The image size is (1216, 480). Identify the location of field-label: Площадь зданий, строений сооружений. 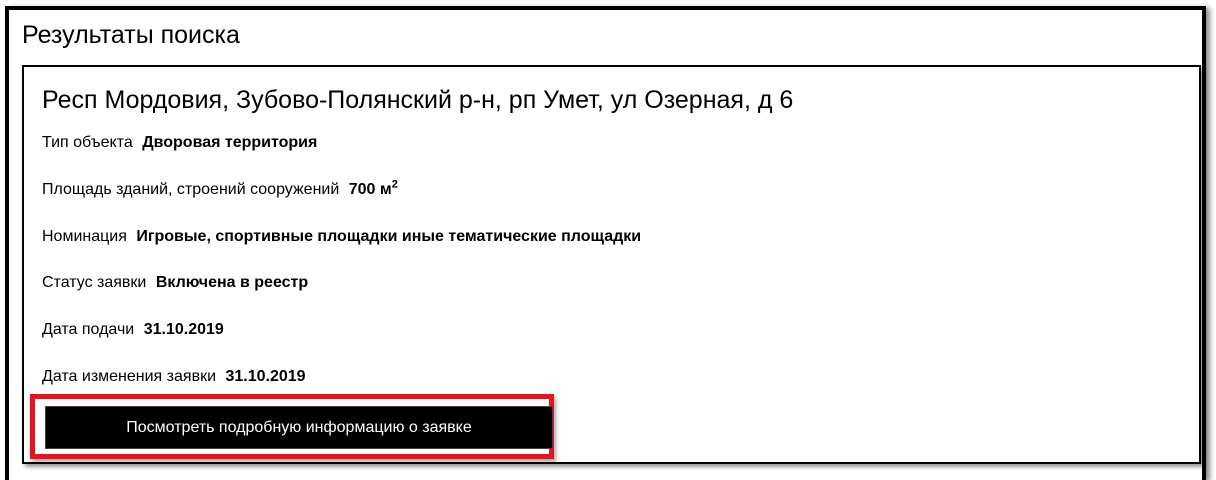
(191, 189).